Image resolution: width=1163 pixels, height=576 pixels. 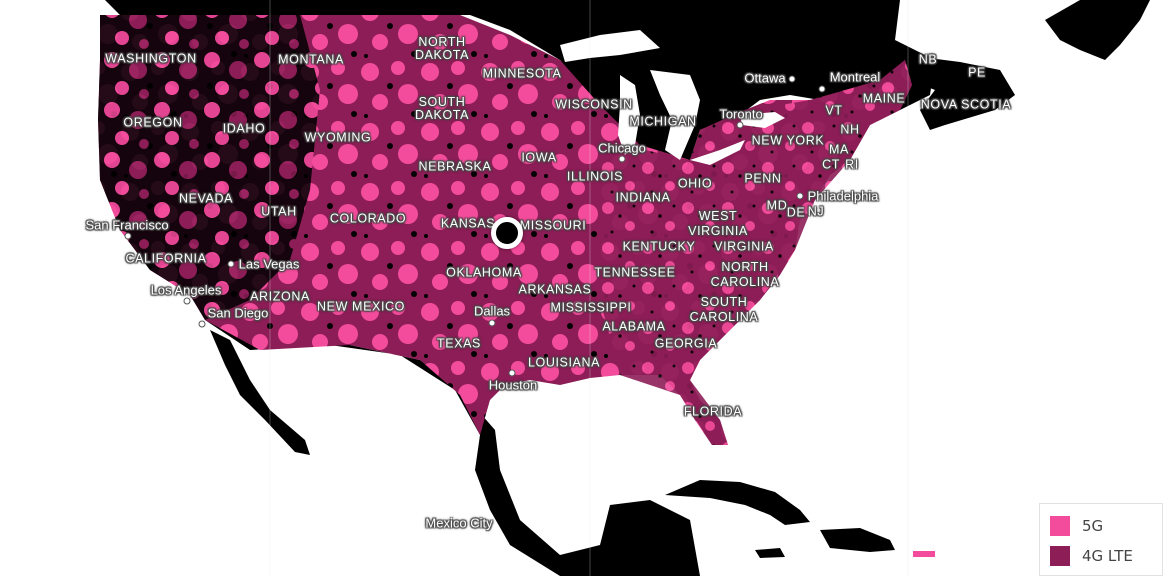 I want to click on city-dot-mexico-city, so click(x=458, y=534).